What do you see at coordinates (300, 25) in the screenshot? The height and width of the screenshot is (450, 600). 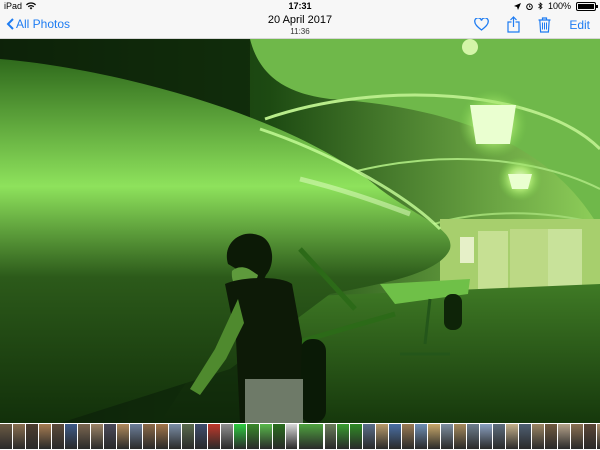 I see `nav-bar: All Photos 20 April 2017 11:36 Edit` at bounding box center [300, 25].